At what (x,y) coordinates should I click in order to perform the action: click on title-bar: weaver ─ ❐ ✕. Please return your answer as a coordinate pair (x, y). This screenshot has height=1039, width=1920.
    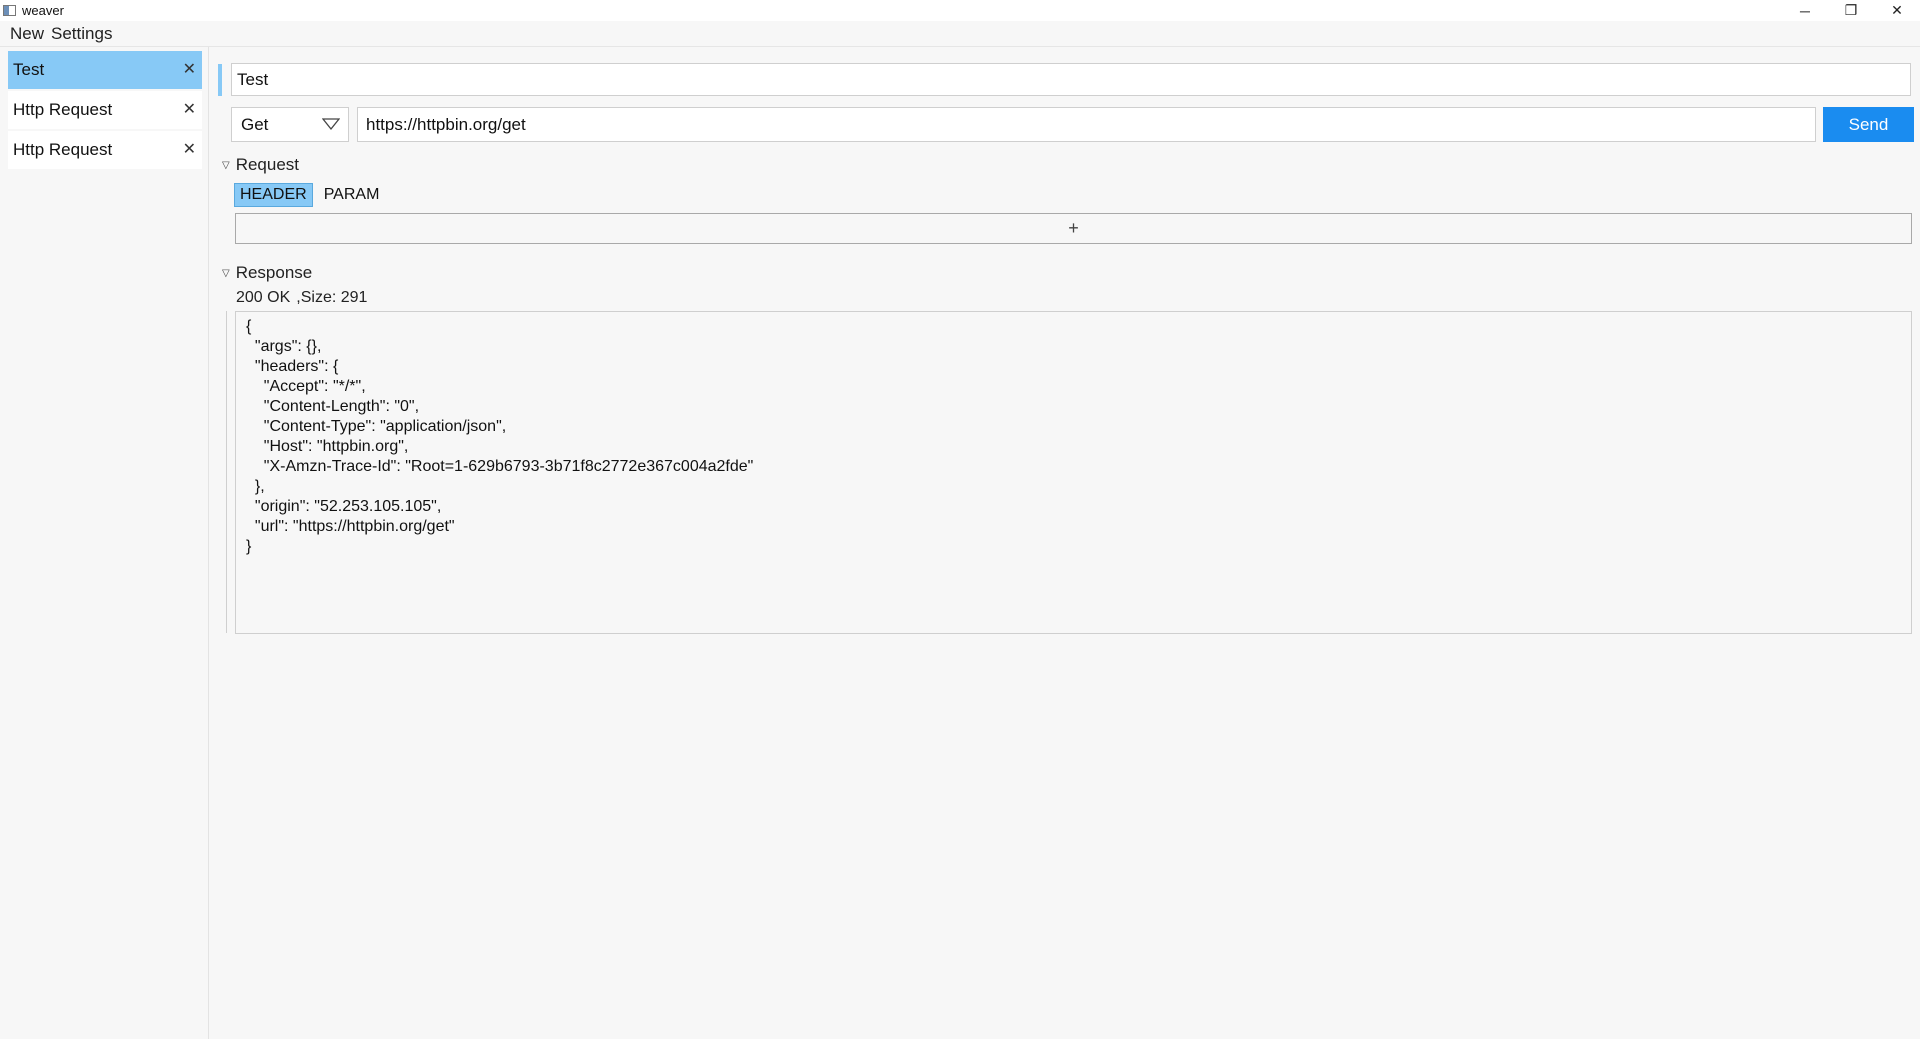
    Looking at the image, I should click on (960, 10).